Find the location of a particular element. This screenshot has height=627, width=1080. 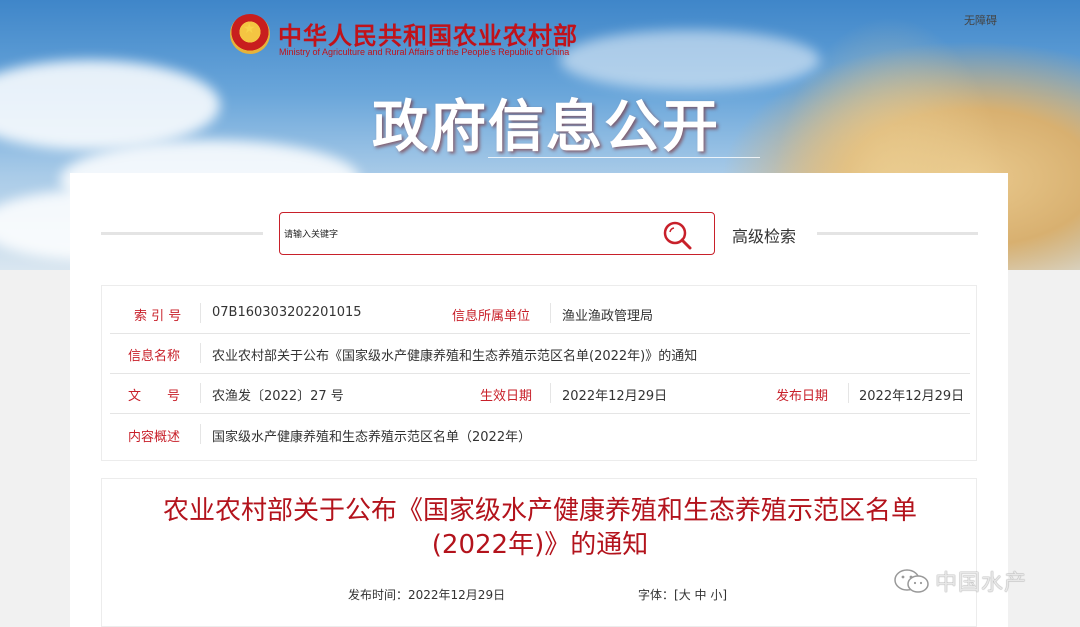

font-medium-button: 中 is located at coordinates (701, 595).